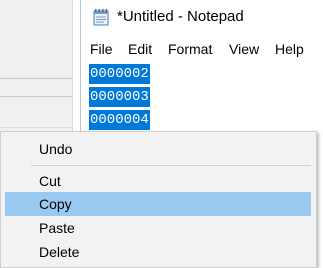 The image size is (323, 268). Describe the element at coordinates (244, 49) in the screenshot. I see `menu-view: View` at that location.